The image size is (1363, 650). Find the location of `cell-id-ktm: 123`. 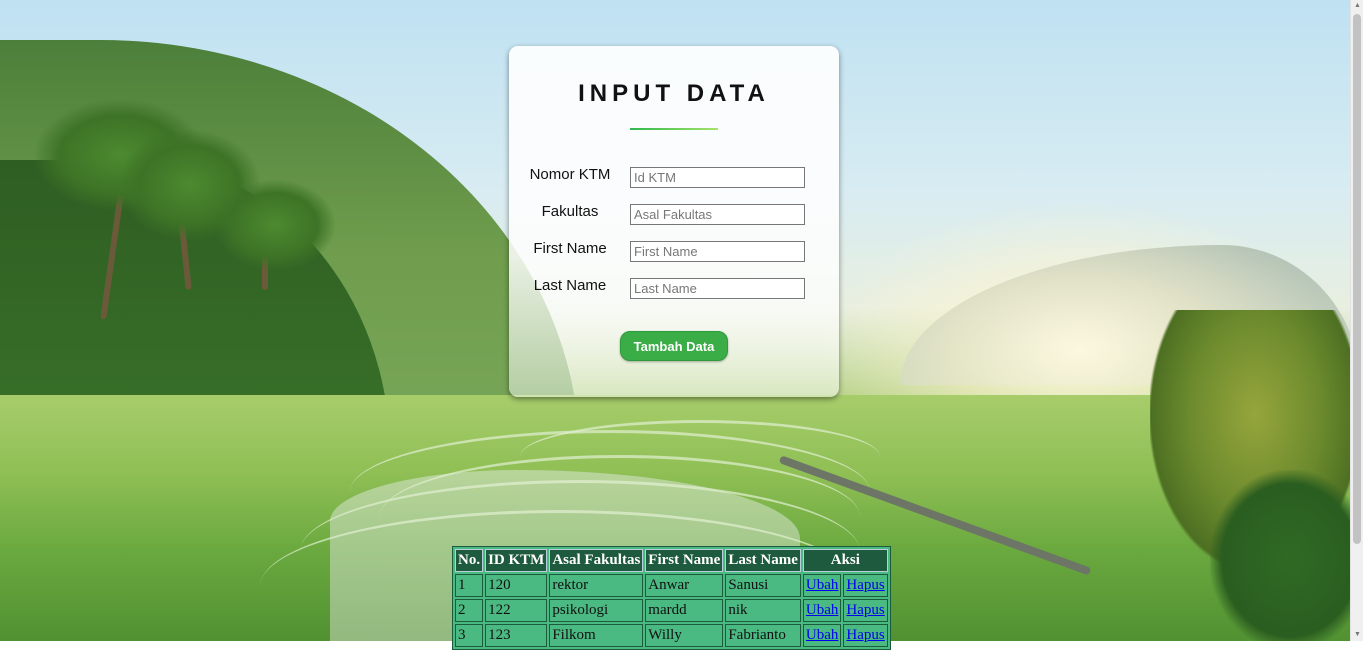

cell-id-ktm: 123 is located at coordinates (516, 635).